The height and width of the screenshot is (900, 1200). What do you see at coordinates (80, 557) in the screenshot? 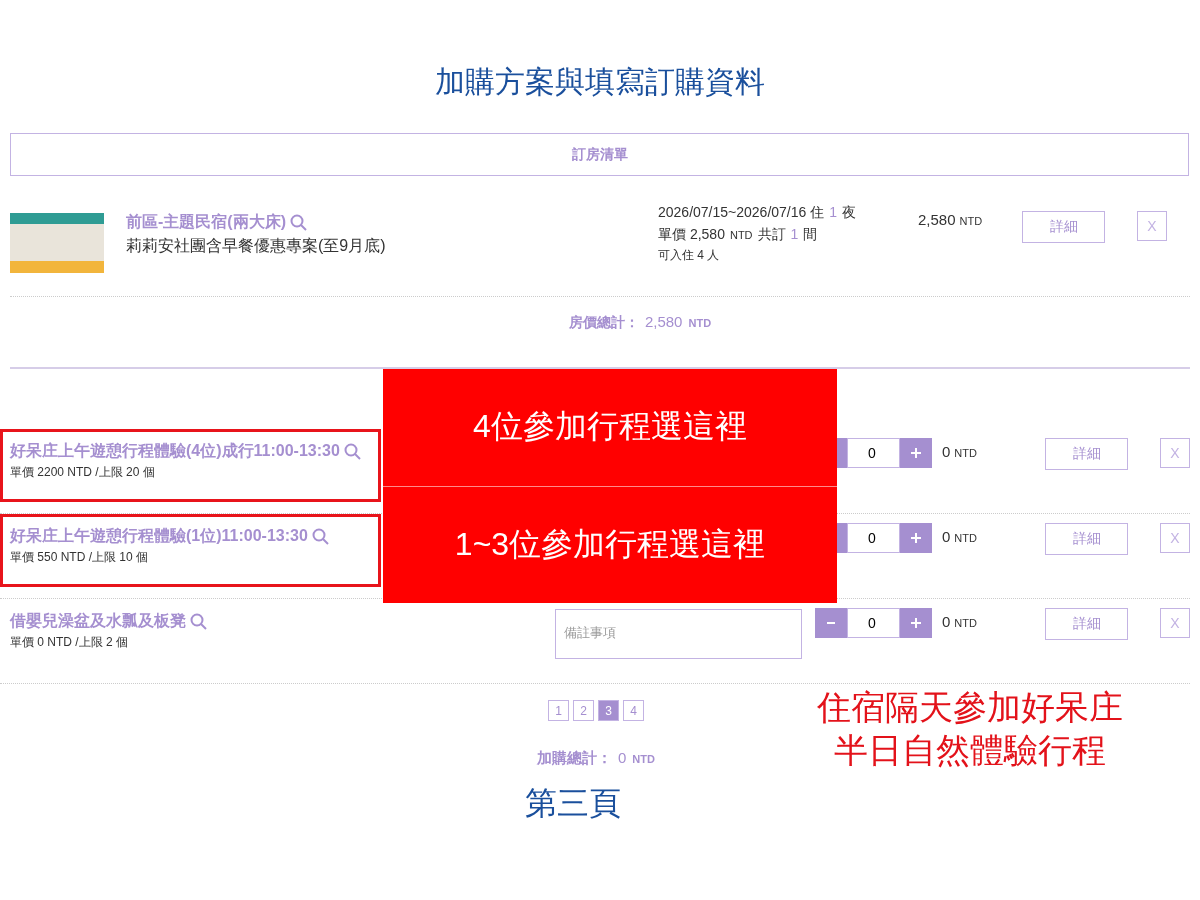
I see `addon-meta-text: 單價 550 NTD /上限 10 個` at bounding box center [80, 557].